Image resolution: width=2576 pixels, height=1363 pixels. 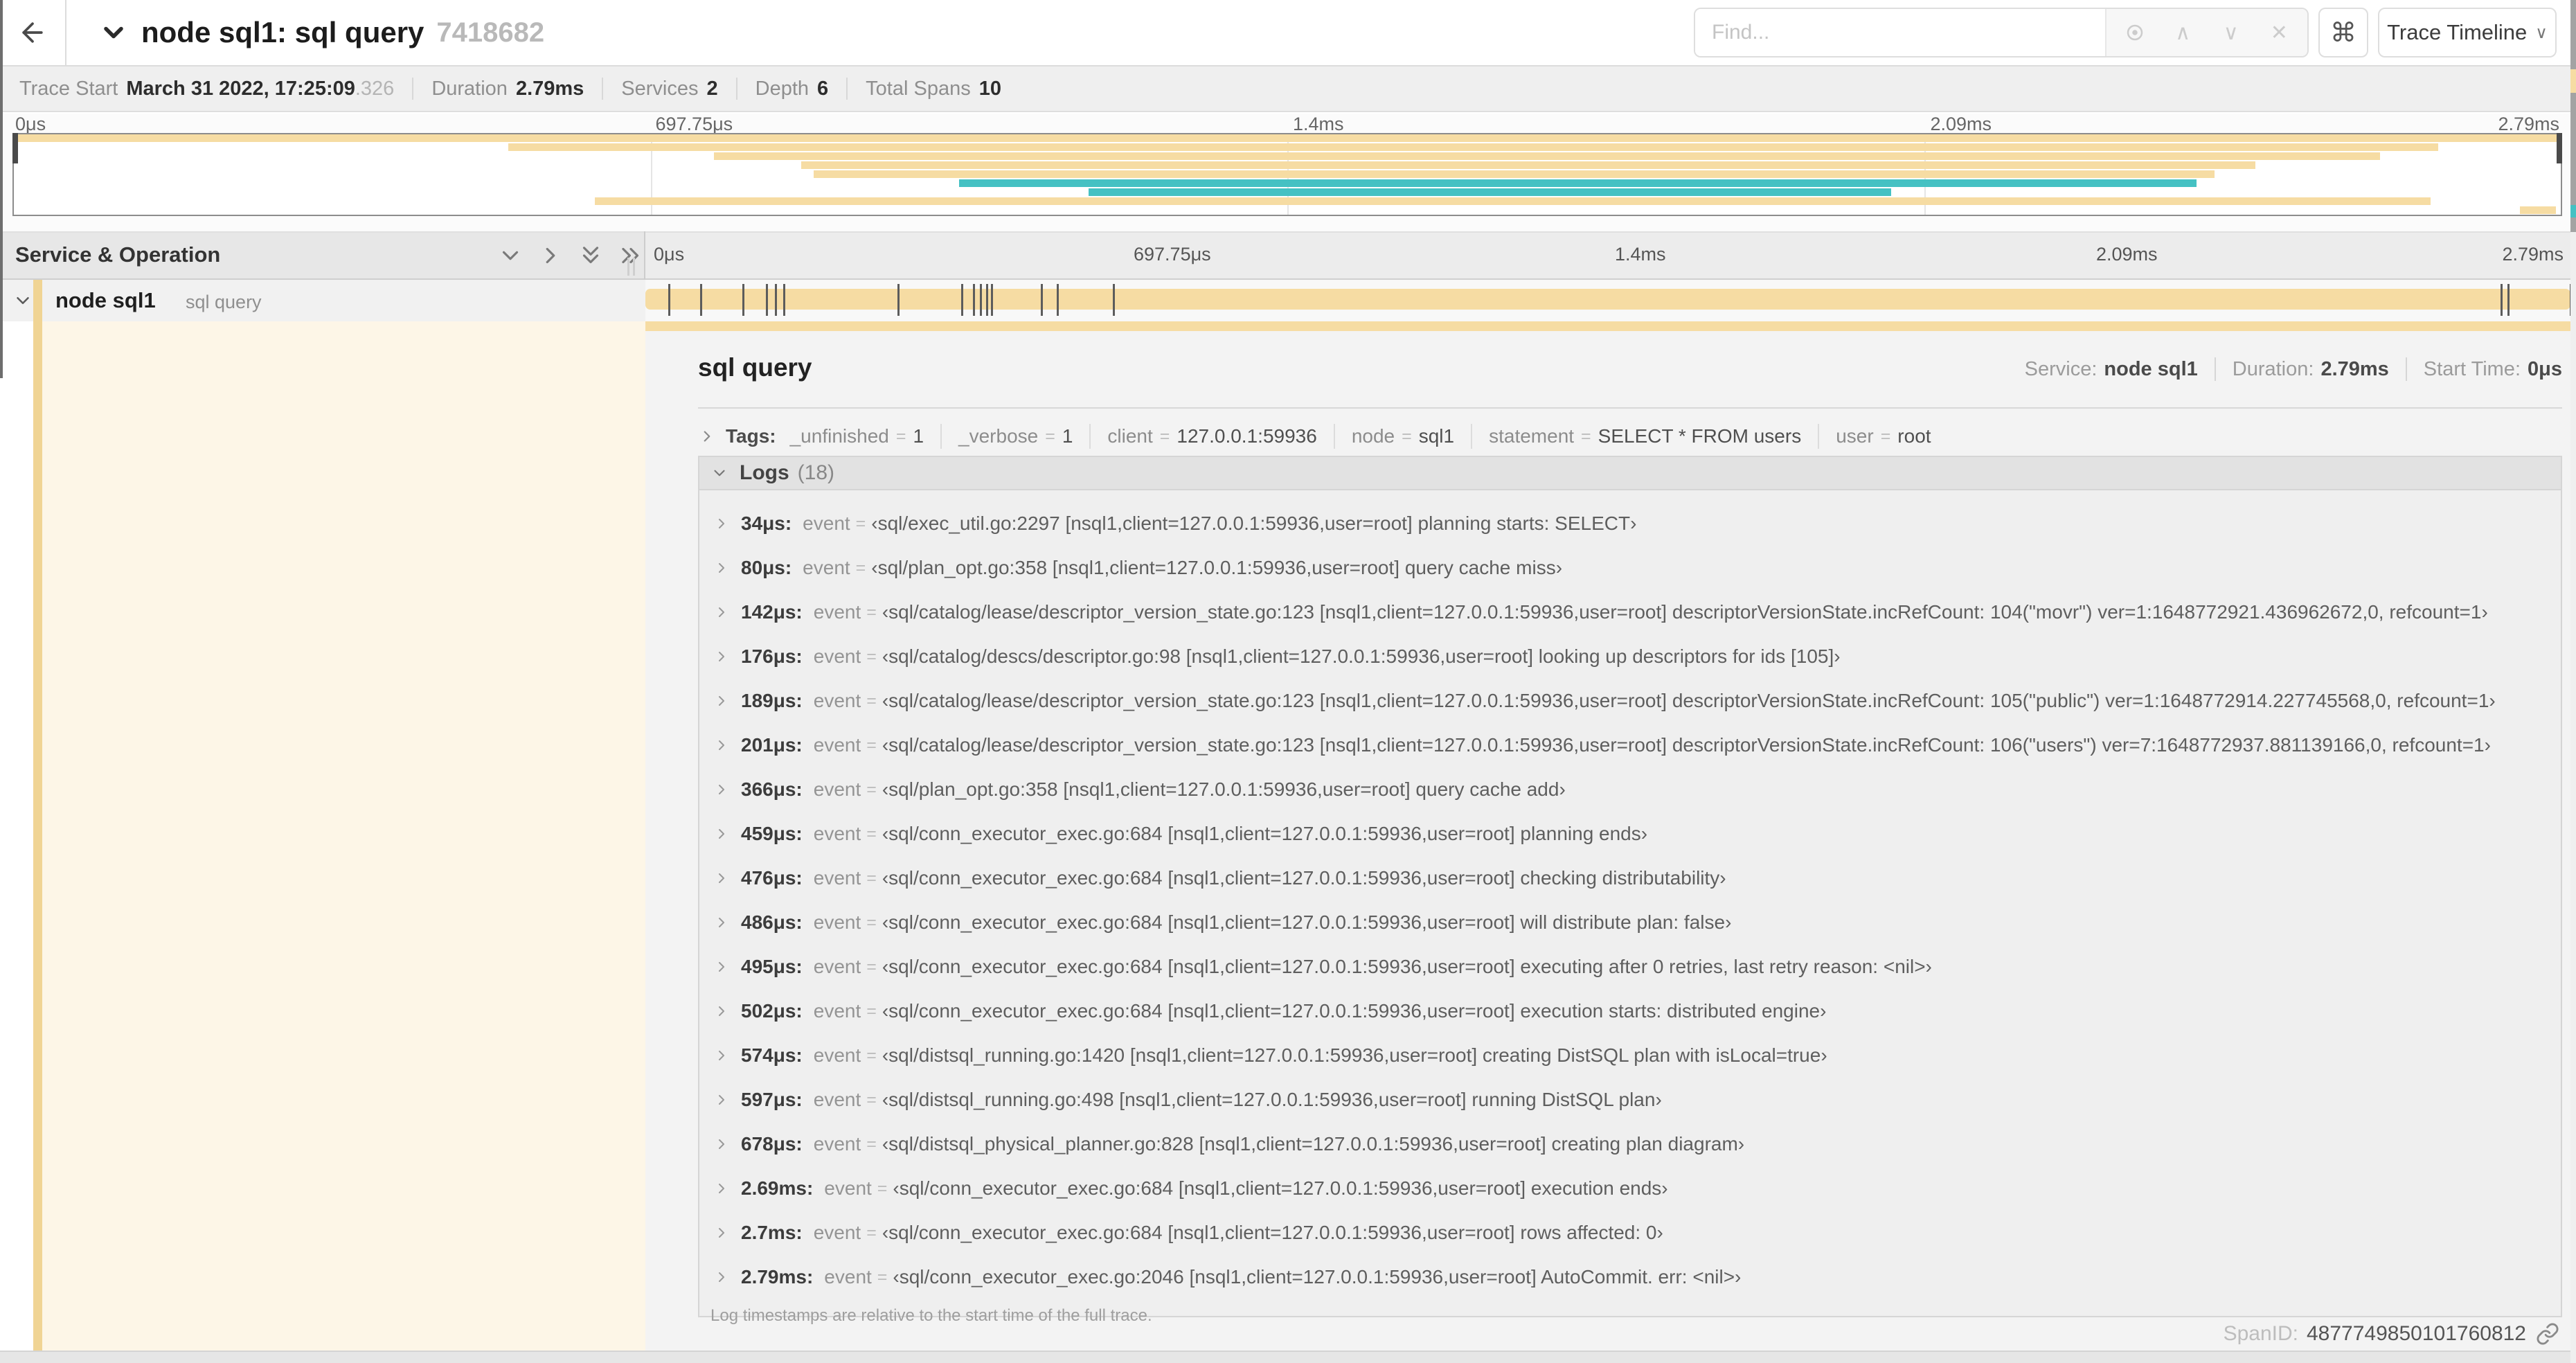 I want to click on span-duration-bar, so click(x=1608, y=300).